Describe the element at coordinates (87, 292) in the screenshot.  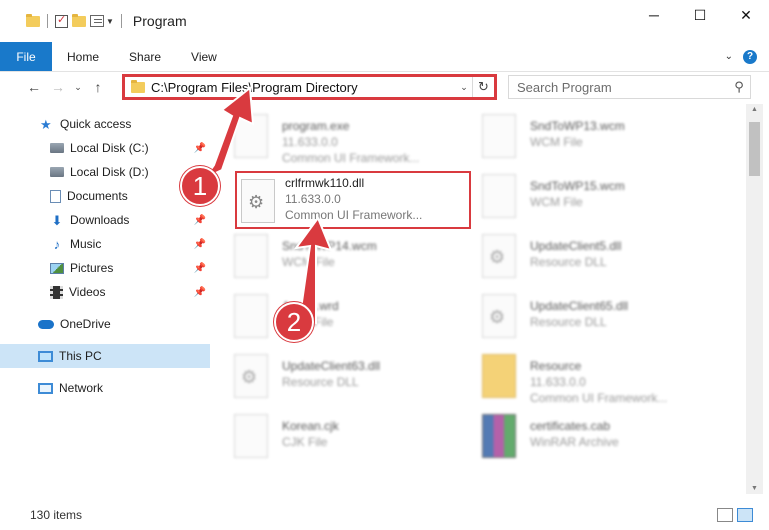
I see `sidebar-item-label: Videos` at that location.